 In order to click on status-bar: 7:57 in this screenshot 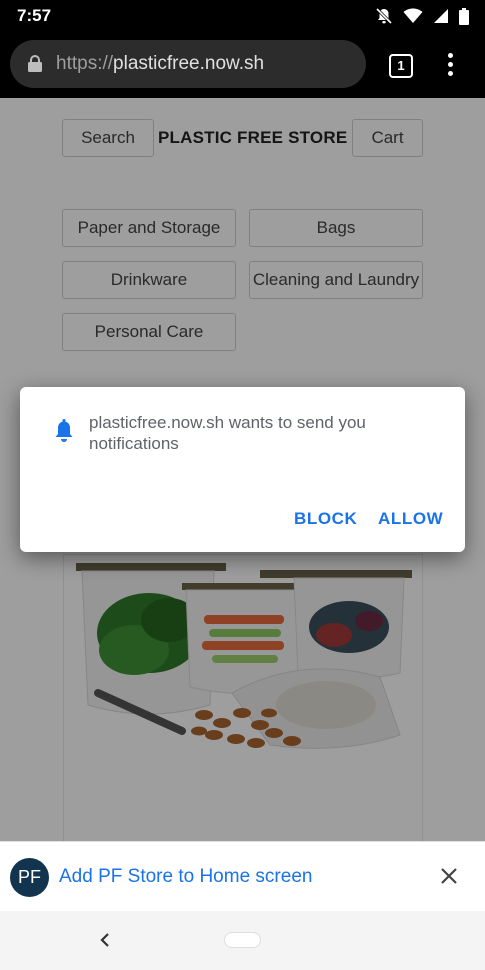, I will do `click(242, 16)`.